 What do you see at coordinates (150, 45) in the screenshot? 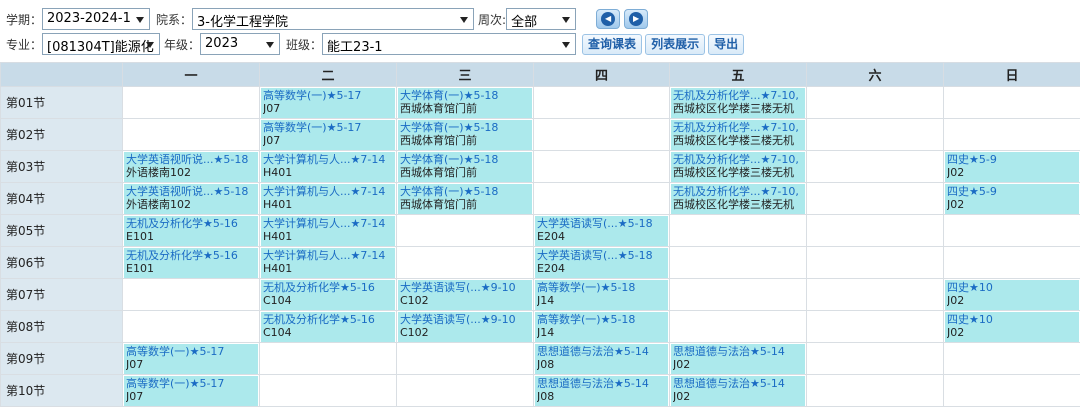
I see `chevron-down-icon` at bounding box center [150, 45].